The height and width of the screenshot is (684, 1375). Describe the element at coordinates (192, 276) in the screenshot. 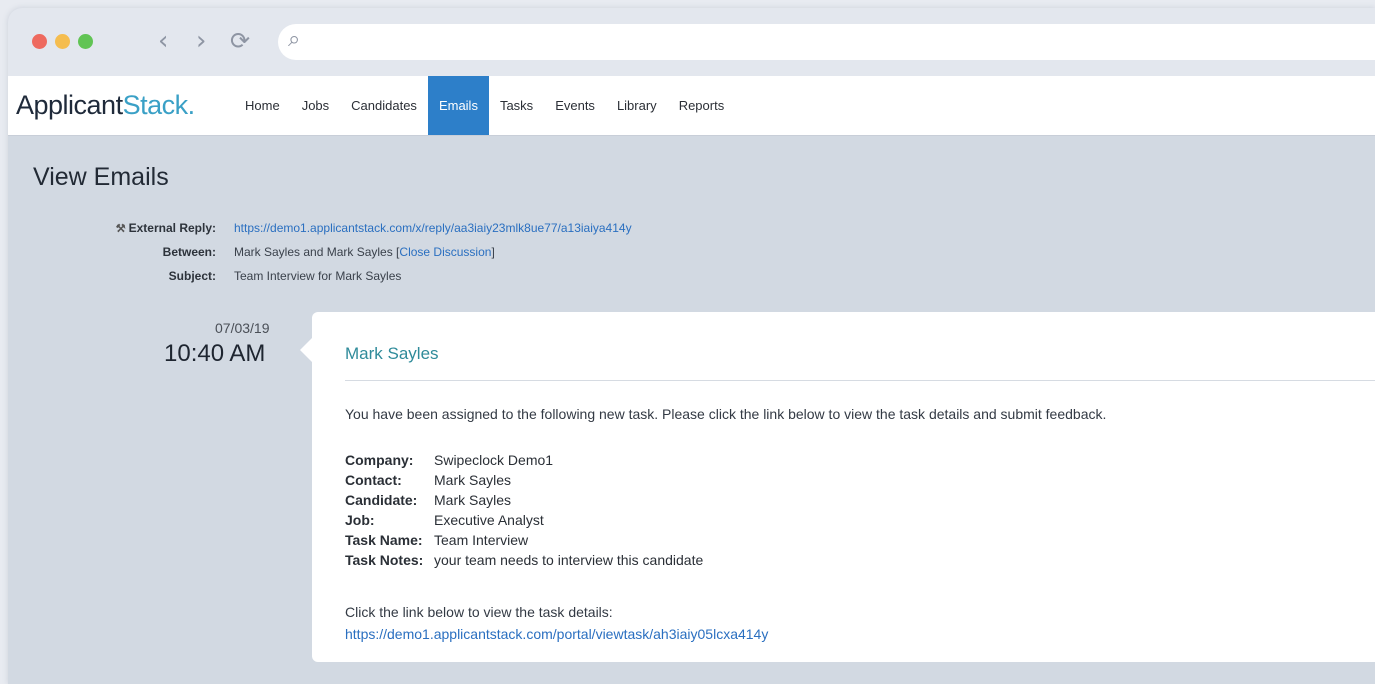

I see `subject-label: Subject:` at that location.